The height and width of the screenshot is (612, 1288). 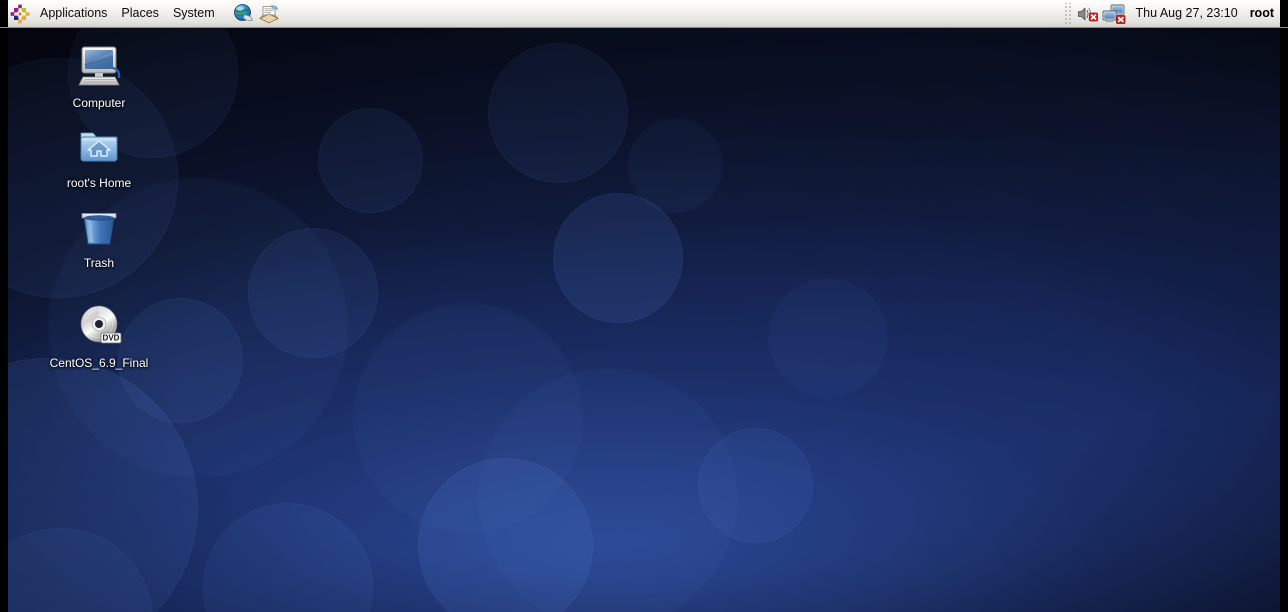 I want to click on desktop-icon-label: Computer, so click(x=99, y=103).